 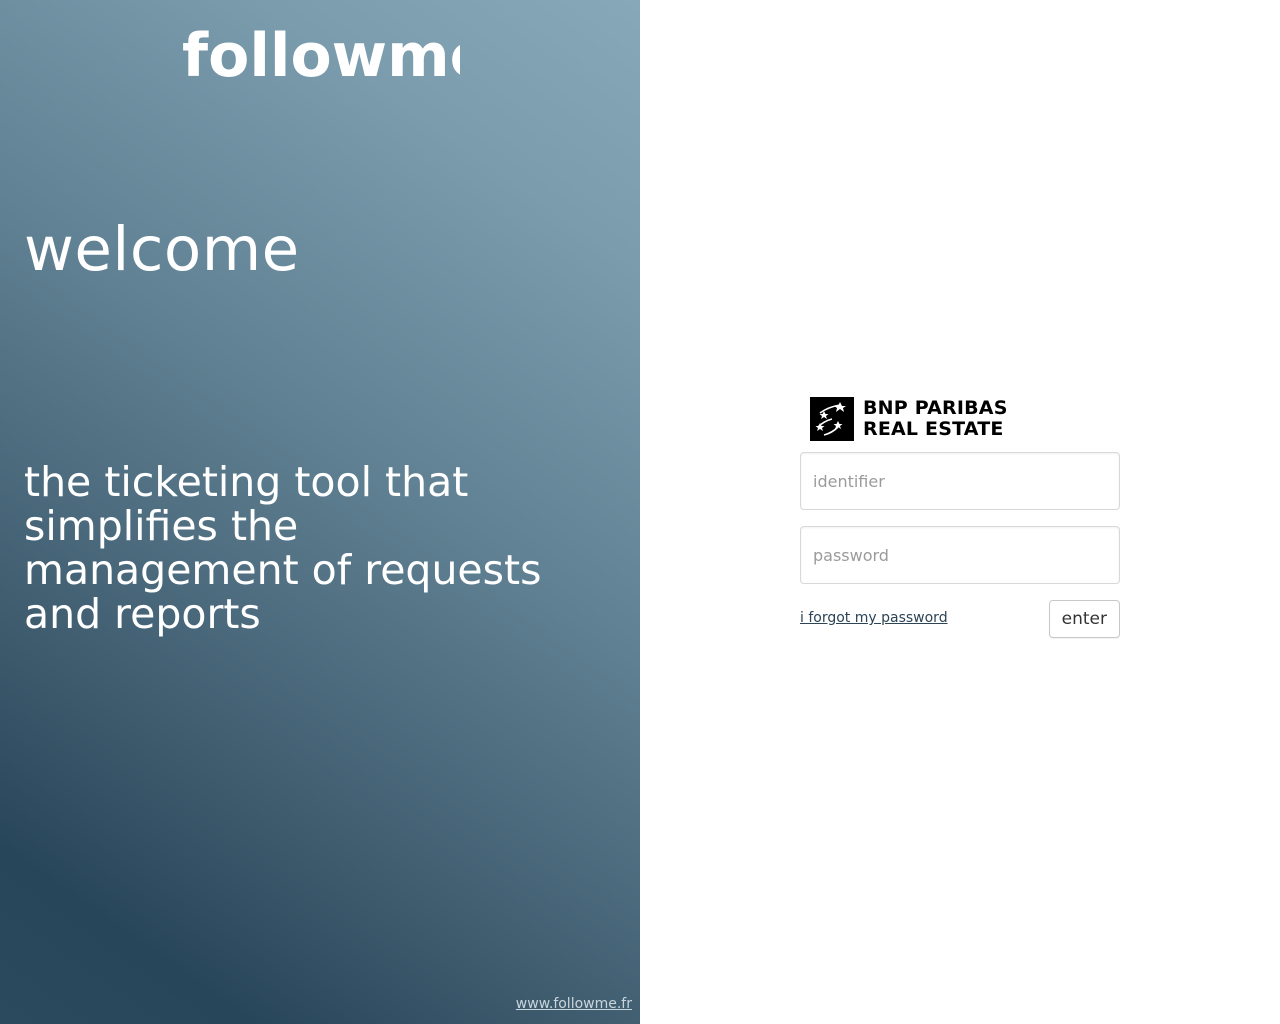 What do you see at coordinates (874, 618) in the screenshot?
I see `forgot-password-link: i forgot my password` at bounding box center [874, 618].